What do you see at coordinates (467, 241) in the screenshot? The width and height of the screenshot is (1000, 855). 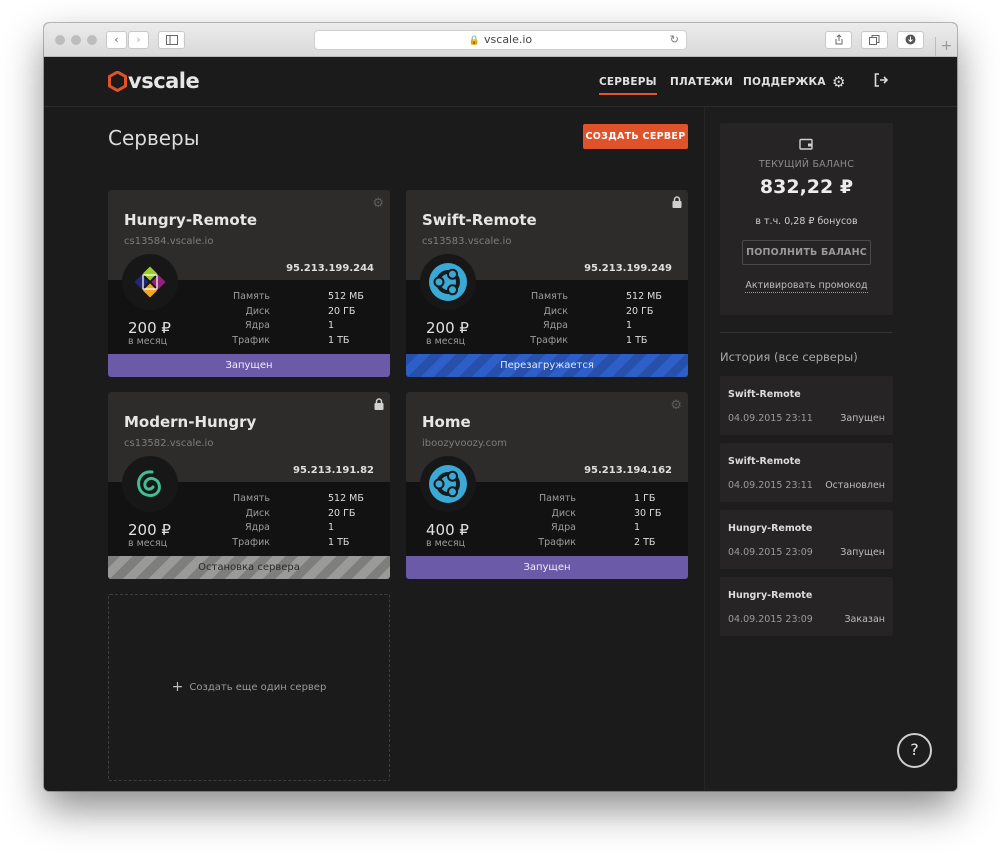 I see `server-host: cs13583.vscale.io` at bounding box center [467, 241].